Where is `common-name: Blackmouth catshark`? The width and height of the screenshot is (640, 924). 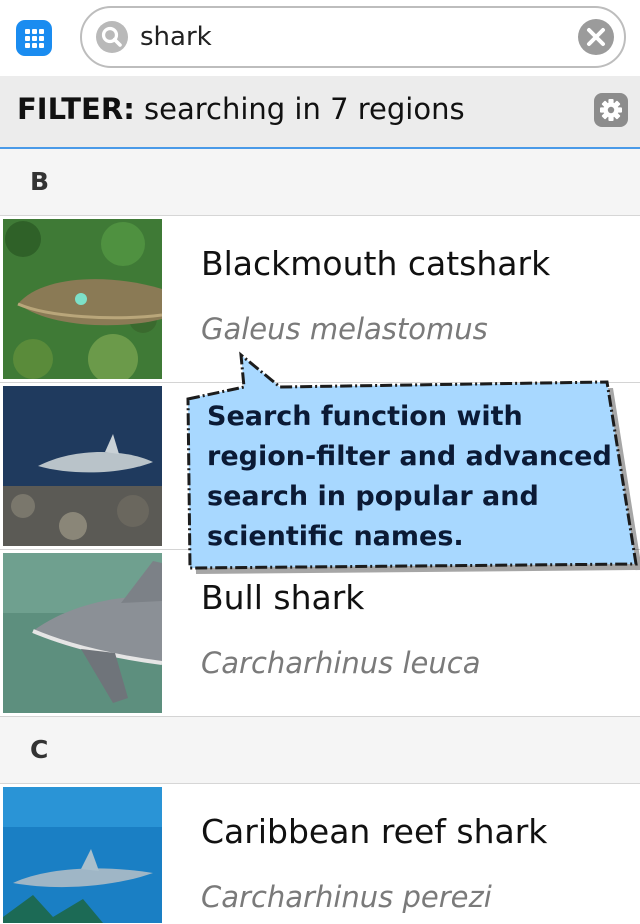
common-name: Blackmouth catshark is located at coordinates (376, 263).